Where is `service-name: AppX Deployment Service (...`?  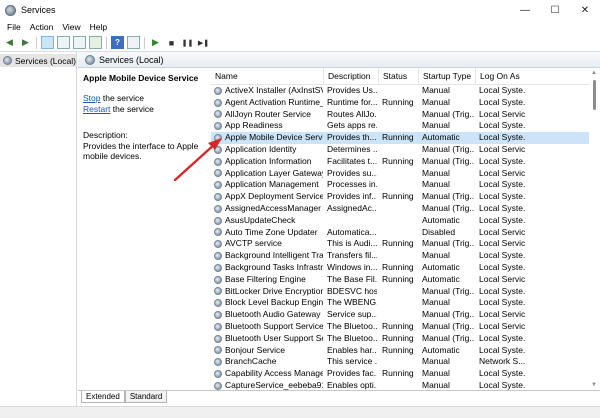
service-name: AppX Deployment Service (... is located at coordinates (274, 196).